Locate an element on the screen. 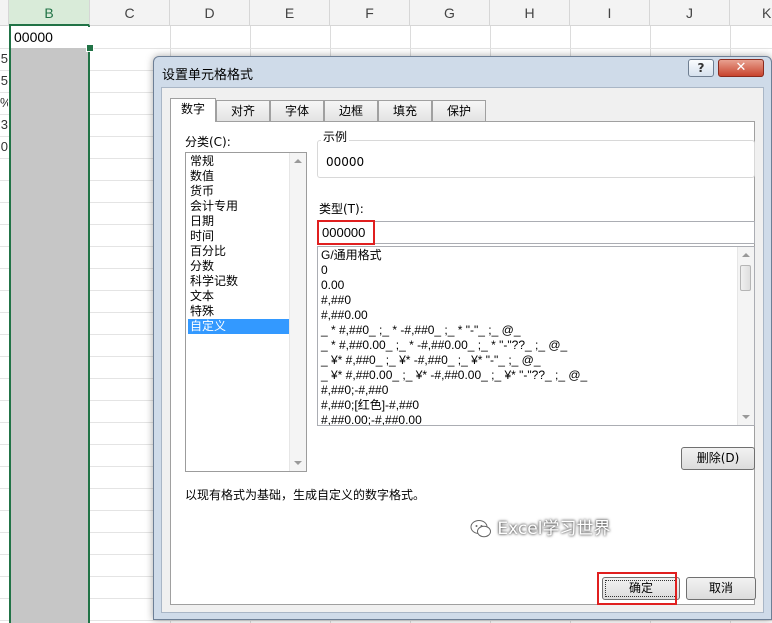 The image size is (772, 623). scroll-thumb is located at coordinates (745, 278).